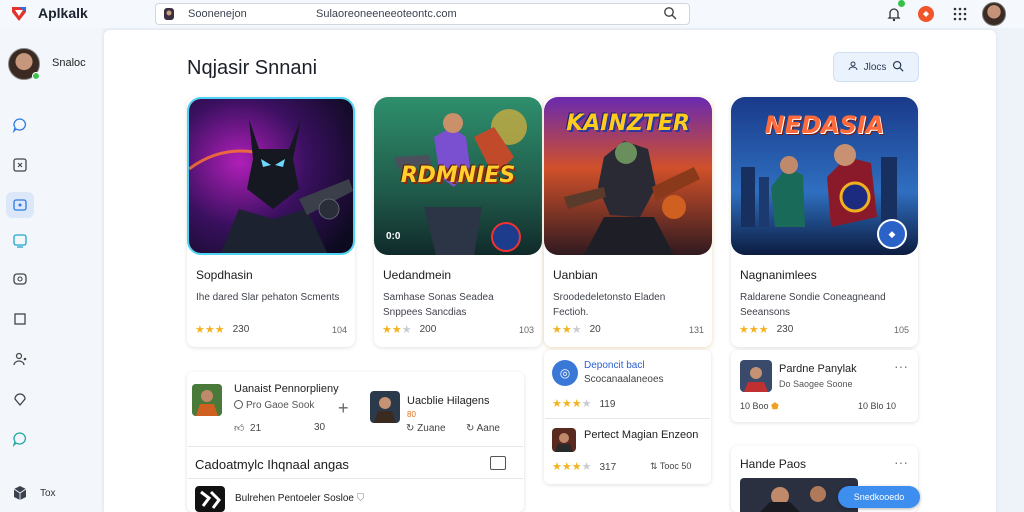 The image size is (1024, 512). What do you see at coordinates (775, 406) in the screenshot?
I see `trophy-icon: ⬟` at bounding box center [775, 406].